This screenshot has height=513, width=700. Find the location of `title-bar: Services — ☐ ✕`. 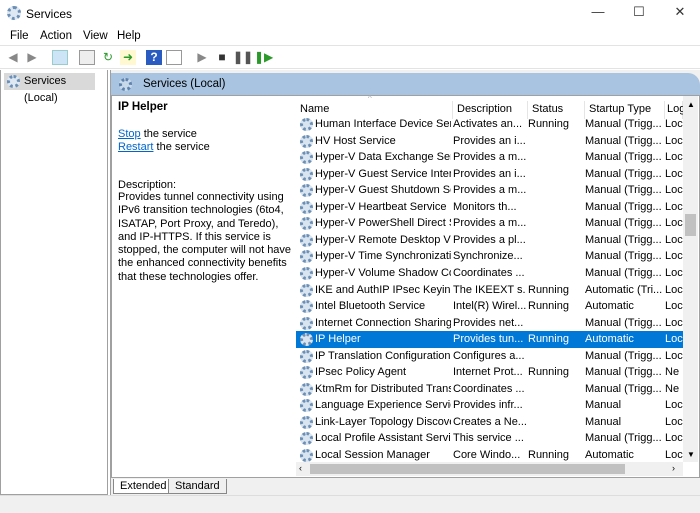

title-bar: Services — ☐ ✕ is located at coordinates (350, 14).